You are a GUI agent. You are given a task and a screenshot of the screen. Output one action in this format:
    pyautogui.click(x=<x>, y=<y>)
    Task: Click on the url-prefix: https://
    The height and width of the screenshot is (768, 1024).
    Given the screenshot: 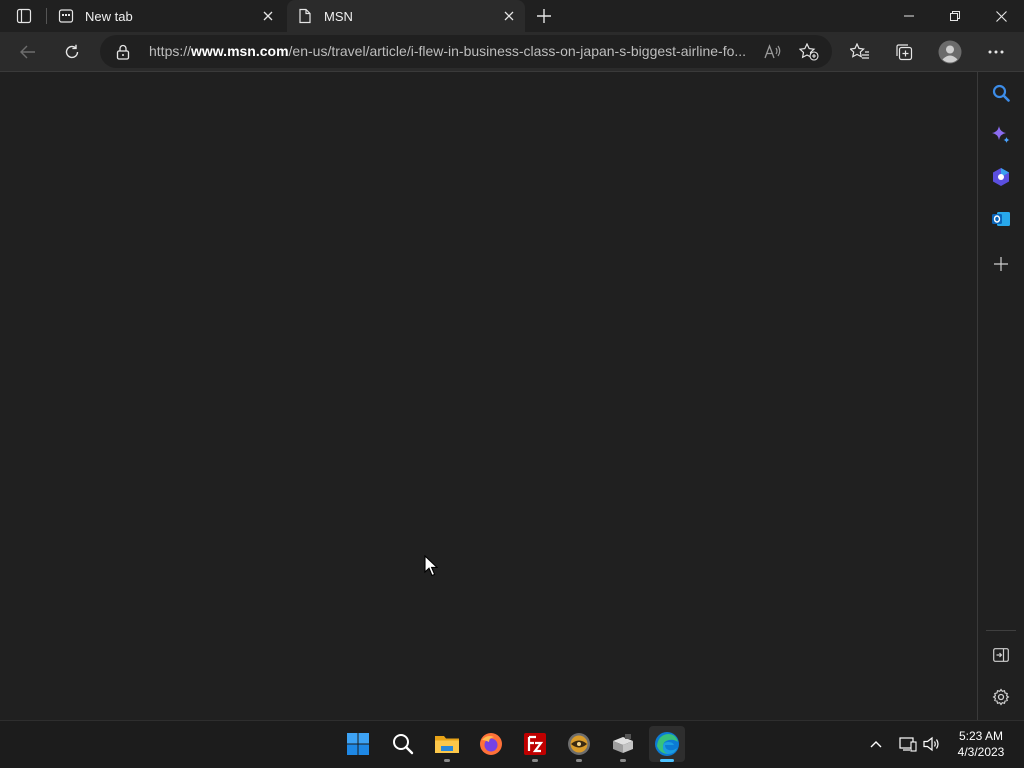 What is the action you would take?
    pyautogui.click(x=170, y=51)
    